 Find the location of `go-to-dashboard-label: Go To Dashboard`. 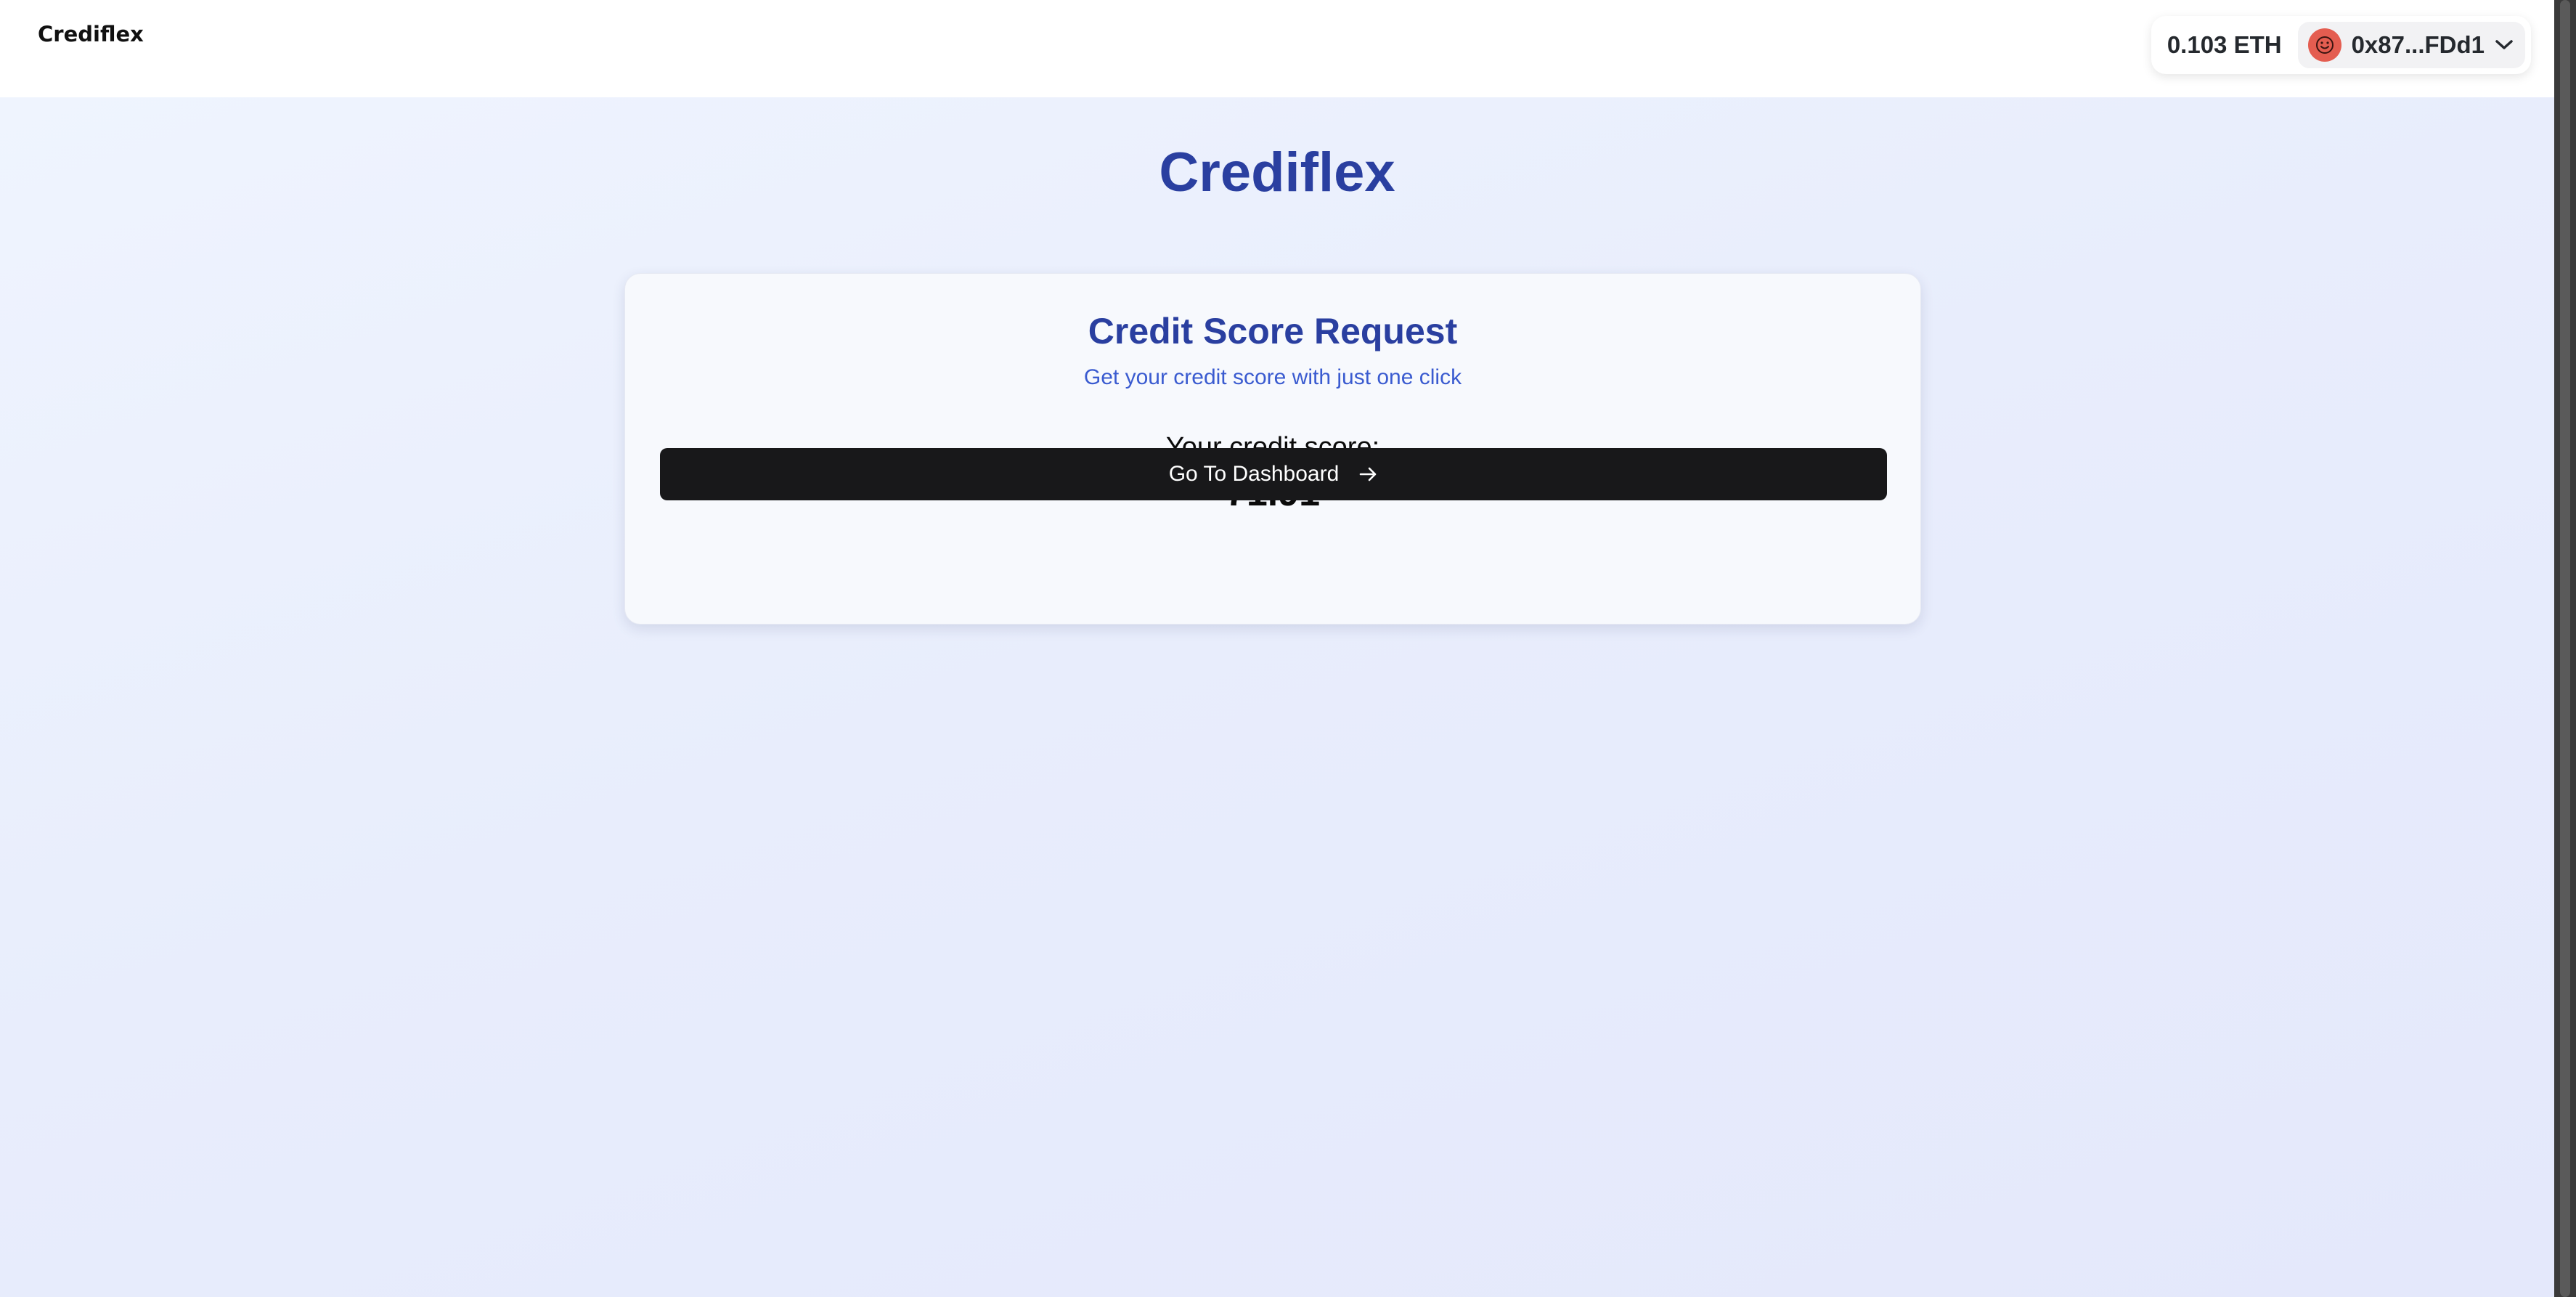

go-to-dashboard-label: Go To Dashboard is located at coordinates (1254, 474).